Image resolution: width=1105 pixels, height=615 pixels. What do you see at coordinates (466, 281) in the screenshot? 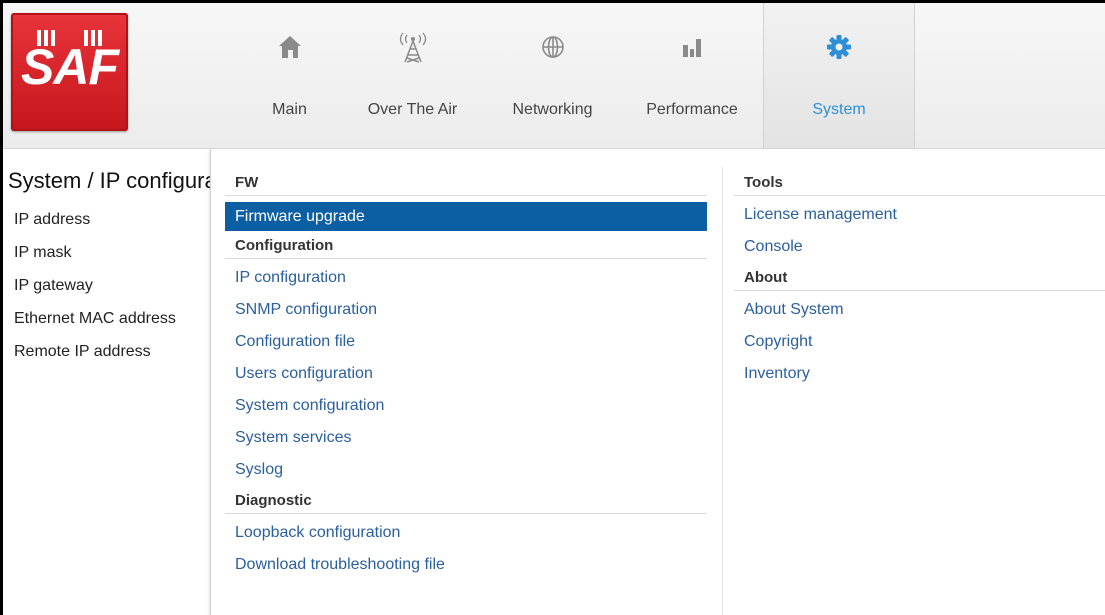
I see `menu-item-ip-configuration: IP configuration` at bounding box center [466, 281].